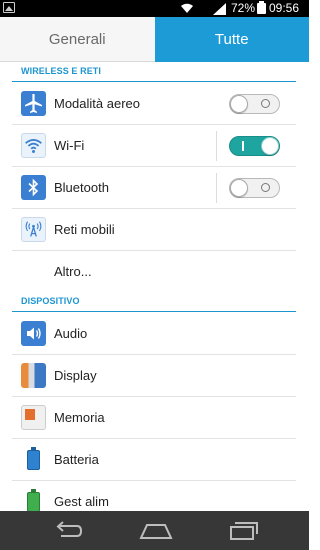 Image resolution: width=320 pixels, height=550 pixels. Describe the element at coordinates (254, 146) in the screenshot. I see `wifi-toggle` at that location.